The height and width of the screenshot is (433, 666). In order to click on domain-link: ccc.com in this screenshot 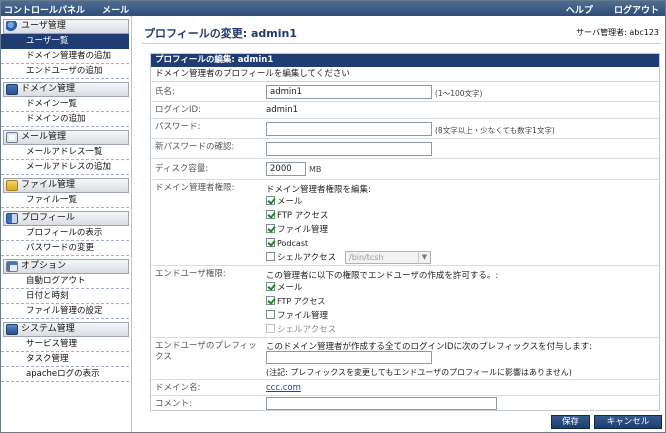, I will do `click(283, 388)`.